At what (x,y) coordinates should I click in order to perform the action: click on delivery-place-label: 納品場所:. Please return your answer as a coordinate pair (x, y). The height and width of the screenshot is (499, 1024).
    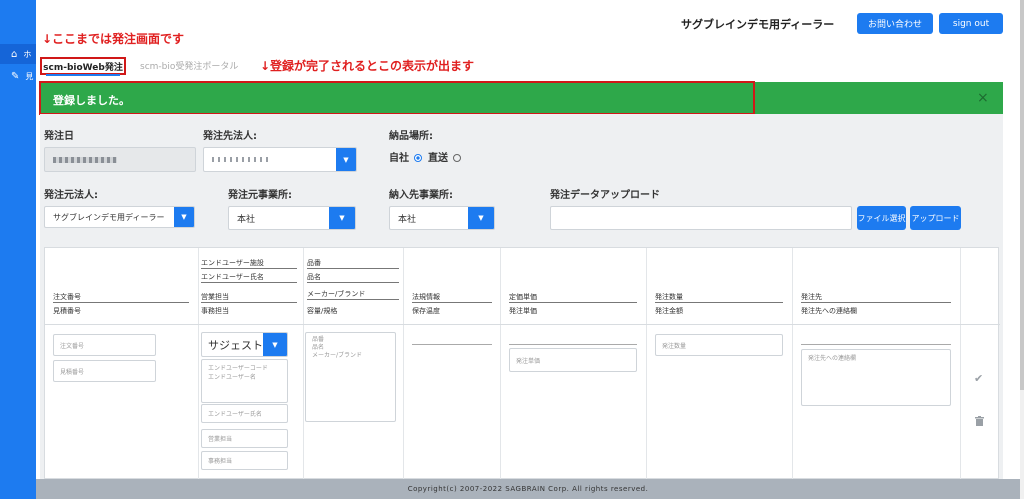
    Looking at the image, I should click on (411, 136).